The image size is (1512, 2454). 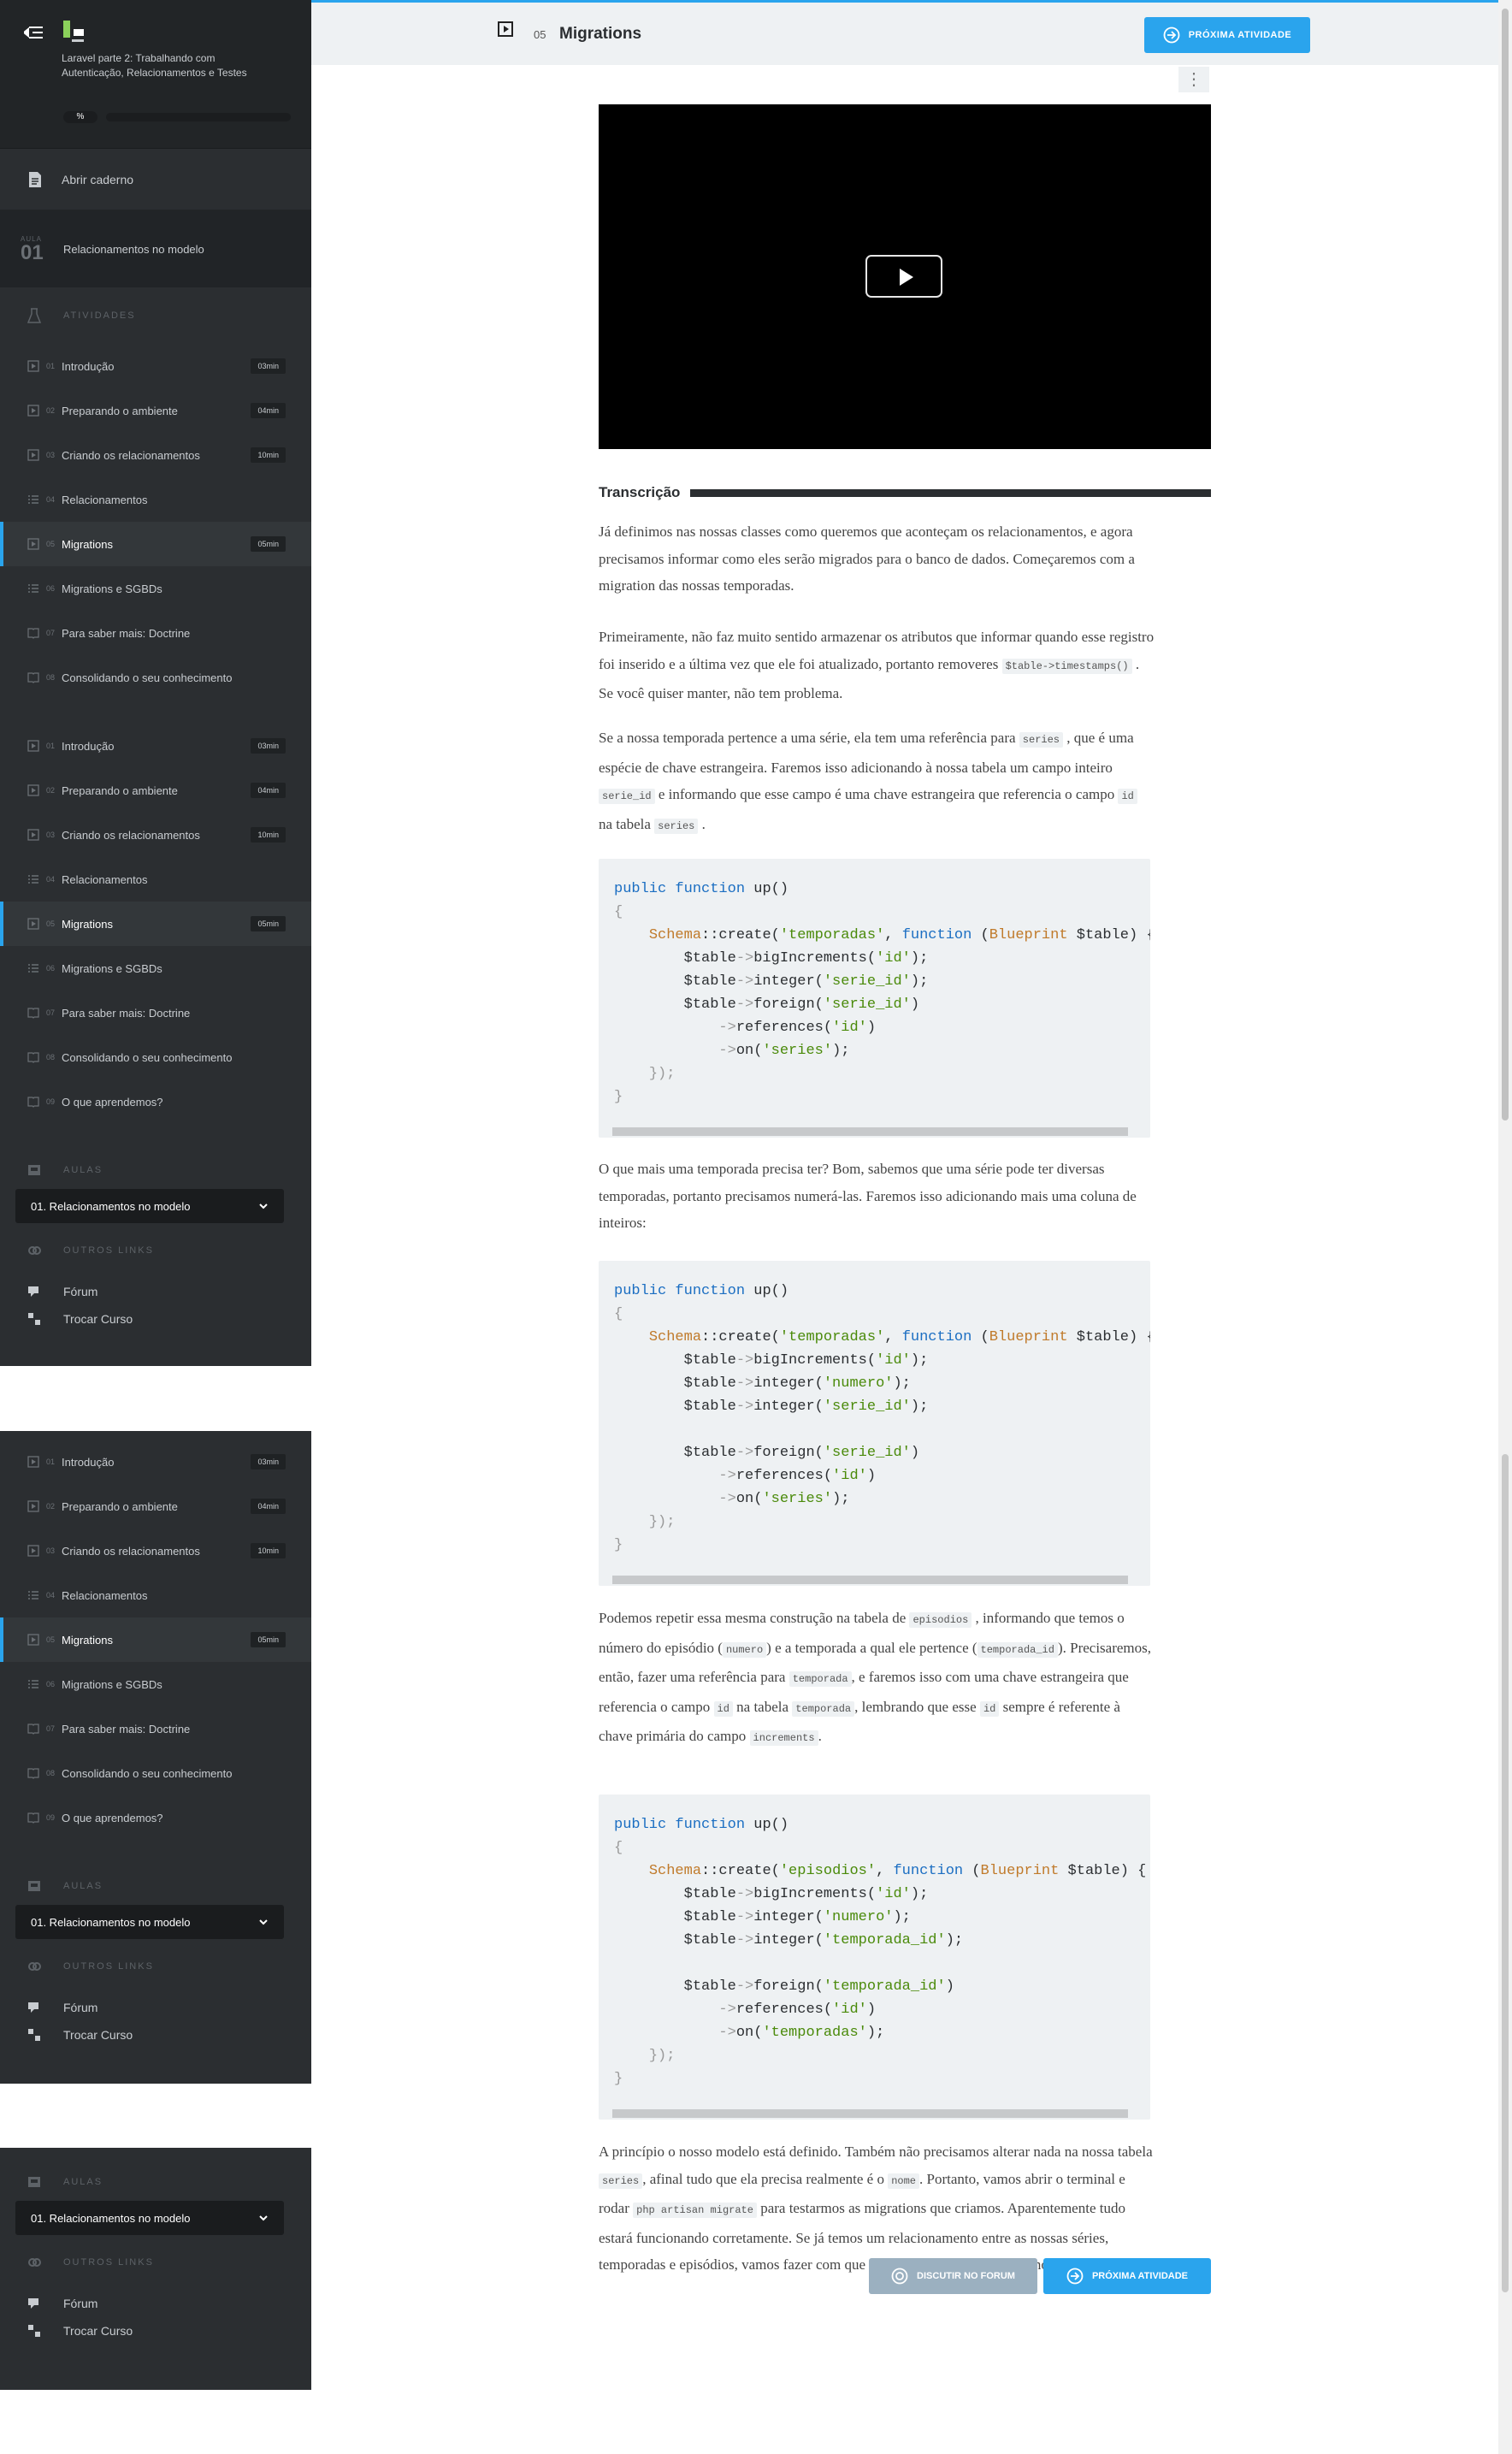 What do you see at coordinates (51, 1684) in the screenshot?
I see `activity-item-number: 06` at bounding box center [51, 1684].